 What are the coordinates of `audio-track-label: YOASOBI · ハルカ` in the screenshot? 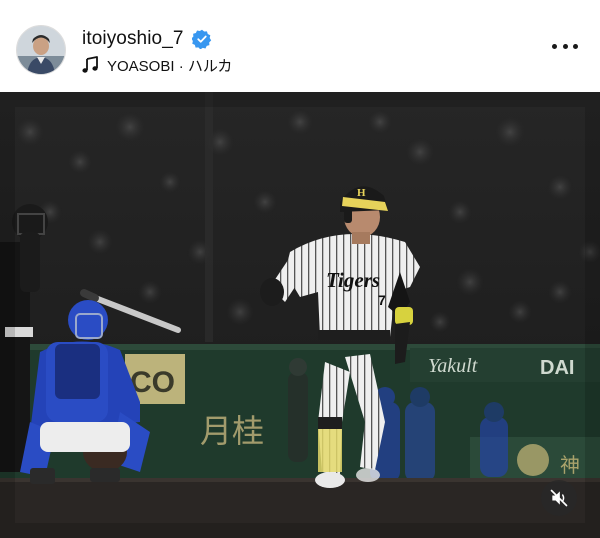 It's located at (170, 66).